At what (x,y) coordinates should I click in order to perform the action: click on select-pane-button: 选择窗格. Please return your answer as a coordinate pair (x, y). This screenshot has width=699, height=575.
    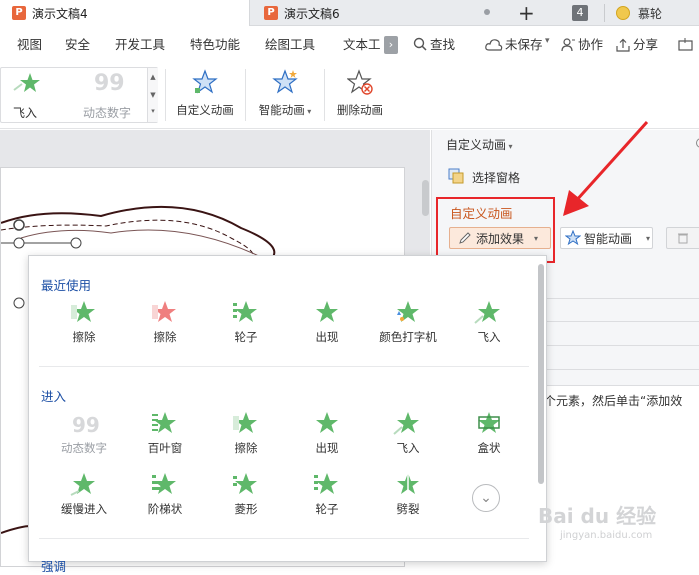
    Looking at the image, I should click on (496, 177).